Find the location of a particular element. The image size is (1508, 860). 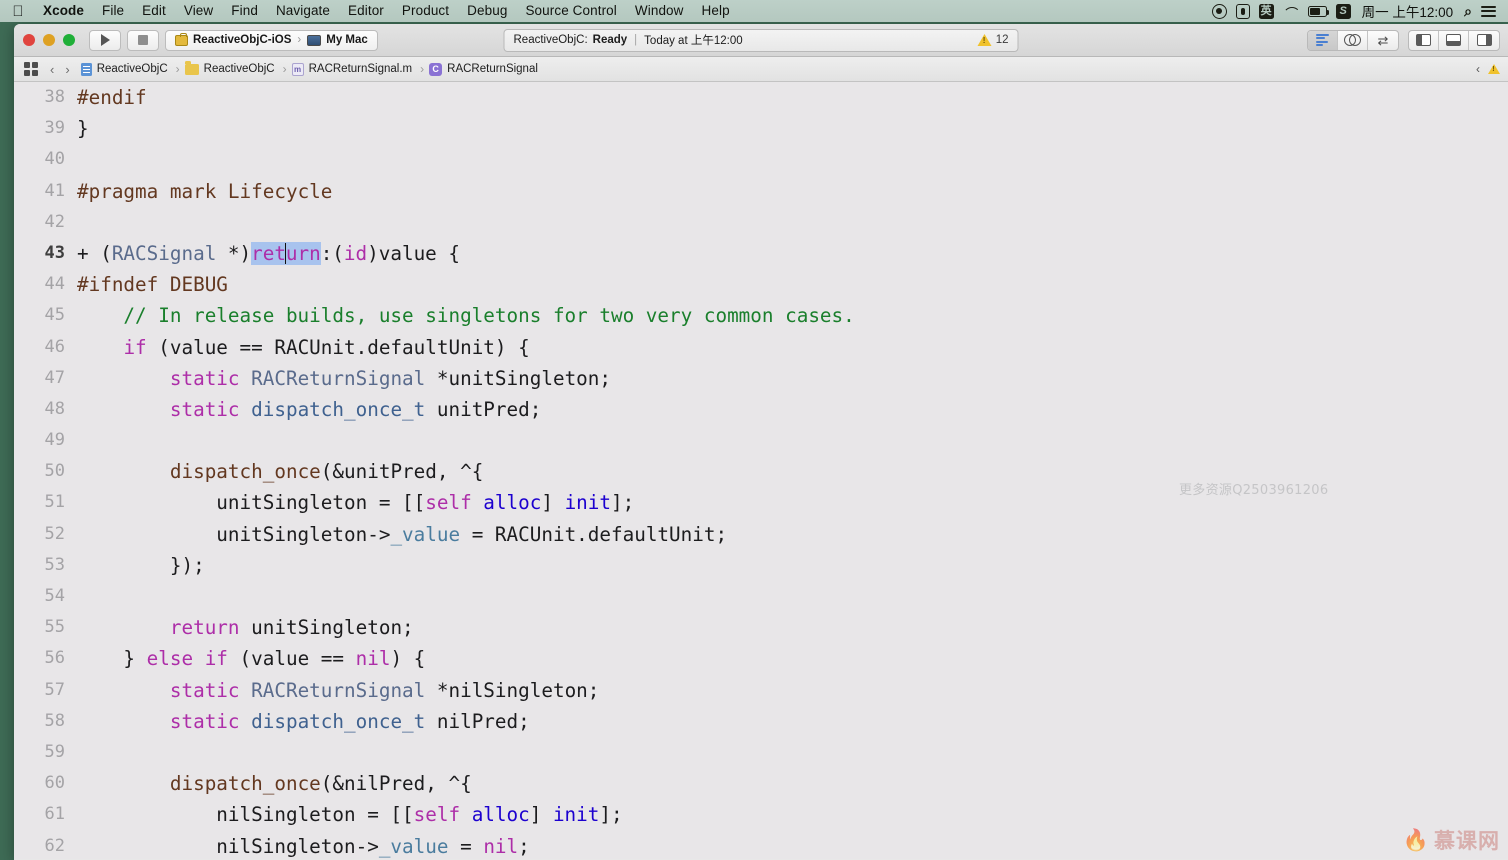

input-method-icon: 英 is located at coordinates (1266, 11).